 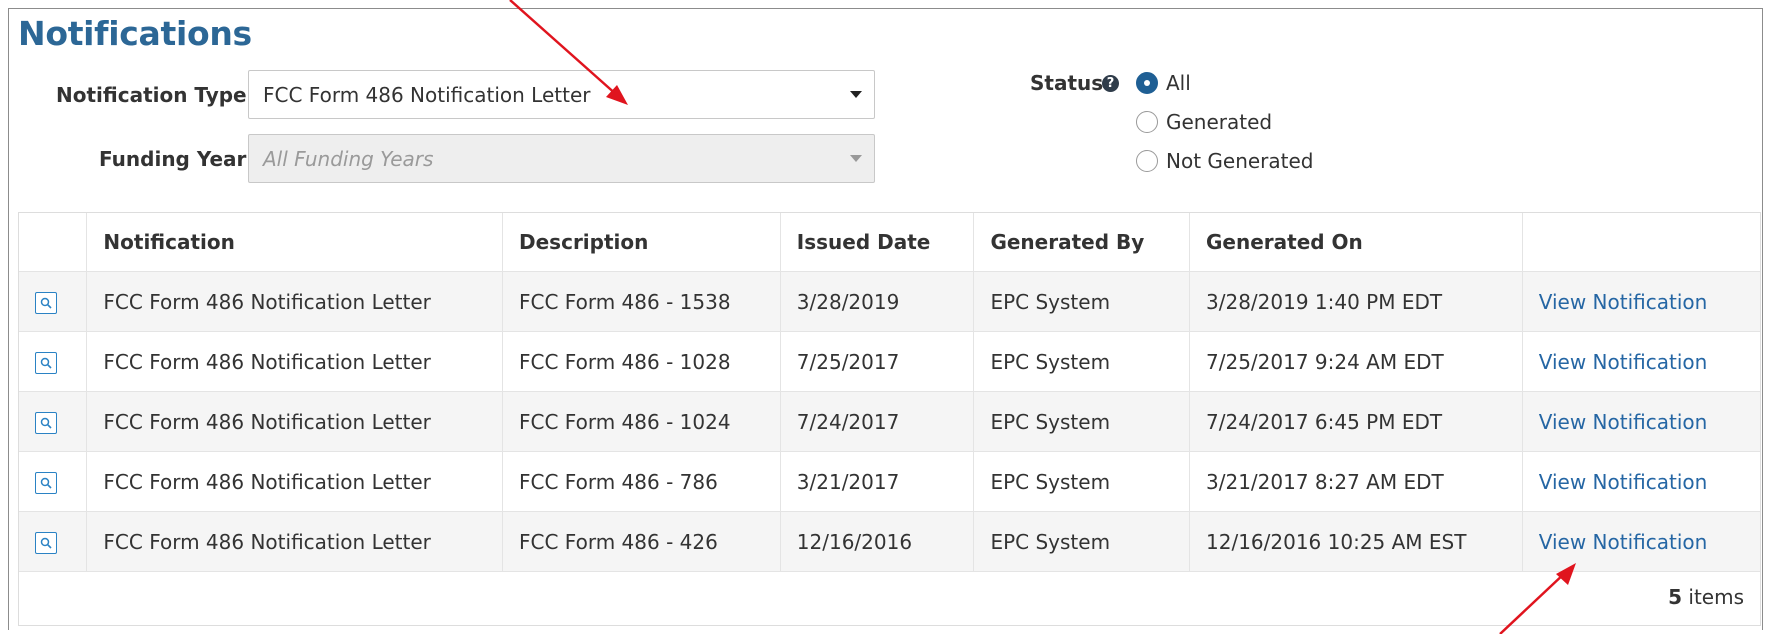 What do you see at coordinates (1641, 242) in the screenshot?
I see `column-header-action` at bounding box center [1641, 242].